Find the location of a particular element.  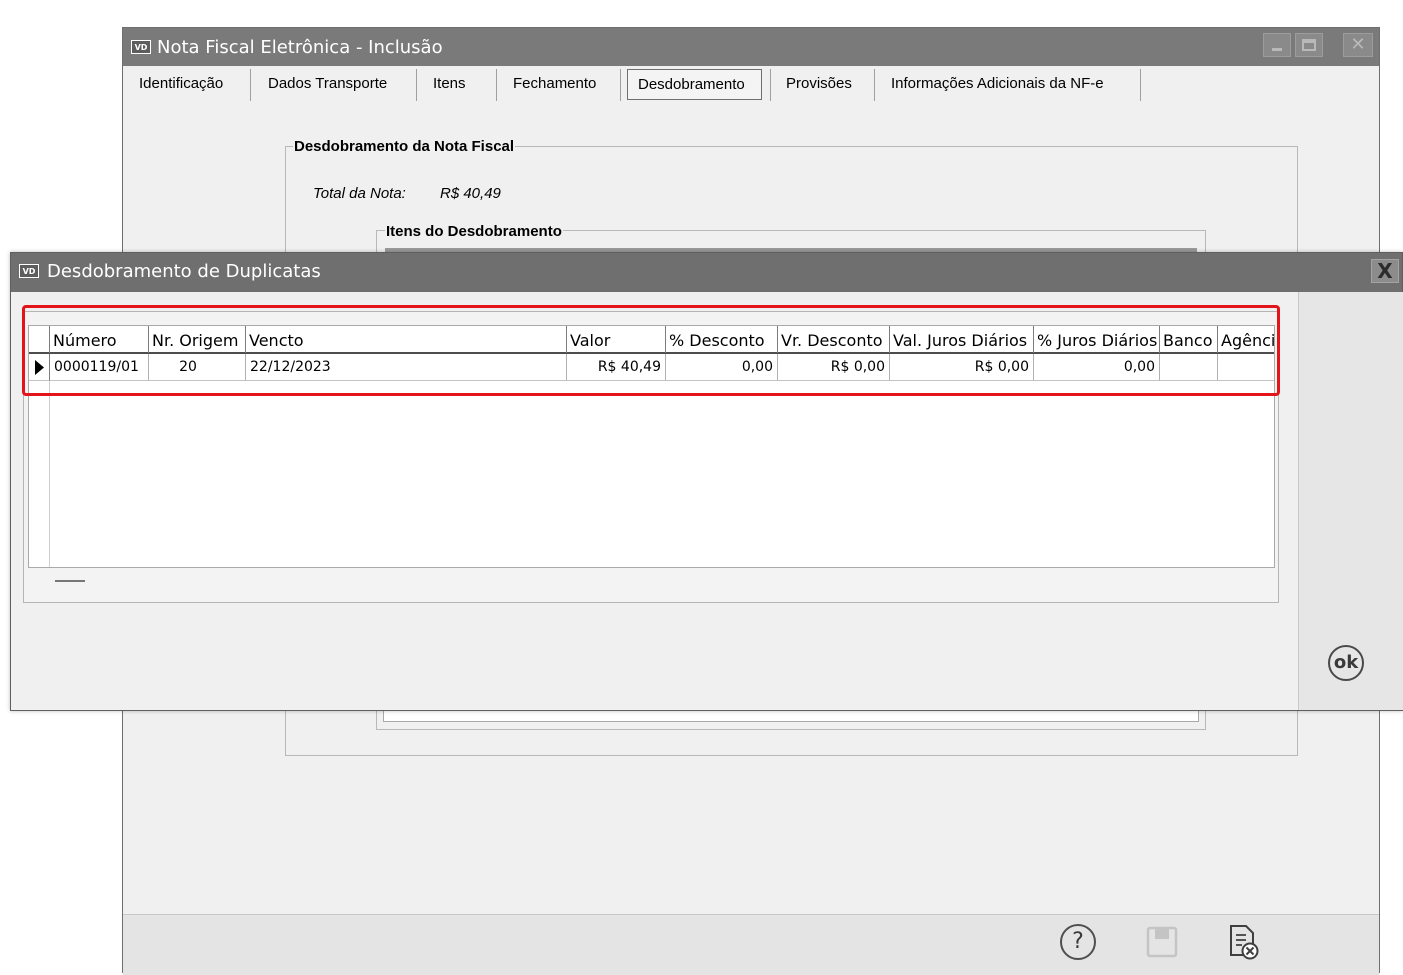

col-header-vr-desconto: Vr. Desconto is located at coordinates (834, 340).